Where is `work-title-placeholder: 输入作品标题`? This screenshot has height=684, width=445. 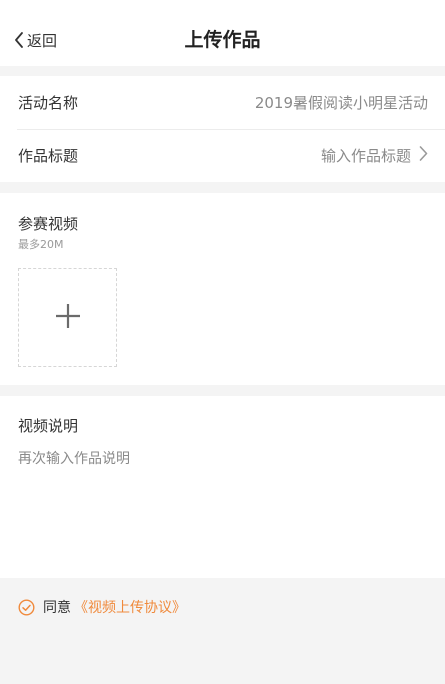 work-title-placeholder: 输入作品标题 is located at coordinates (365, 156).